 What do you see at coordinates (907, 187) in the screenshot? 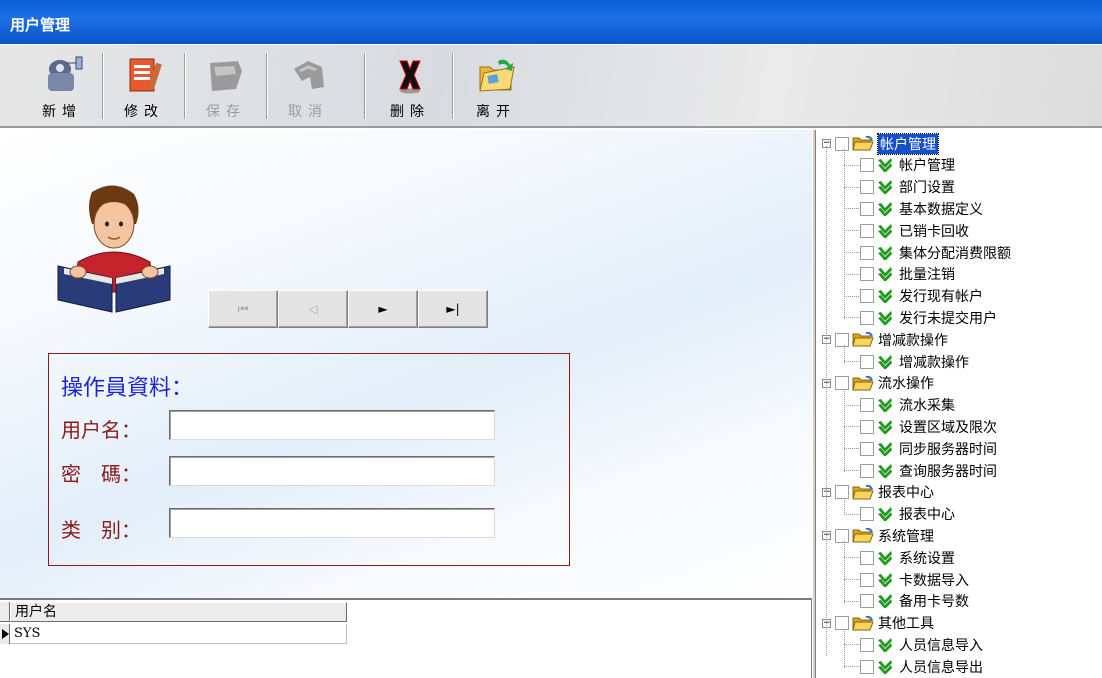
I see `tree-item: 部门设置` at bounding box center [907, 187].